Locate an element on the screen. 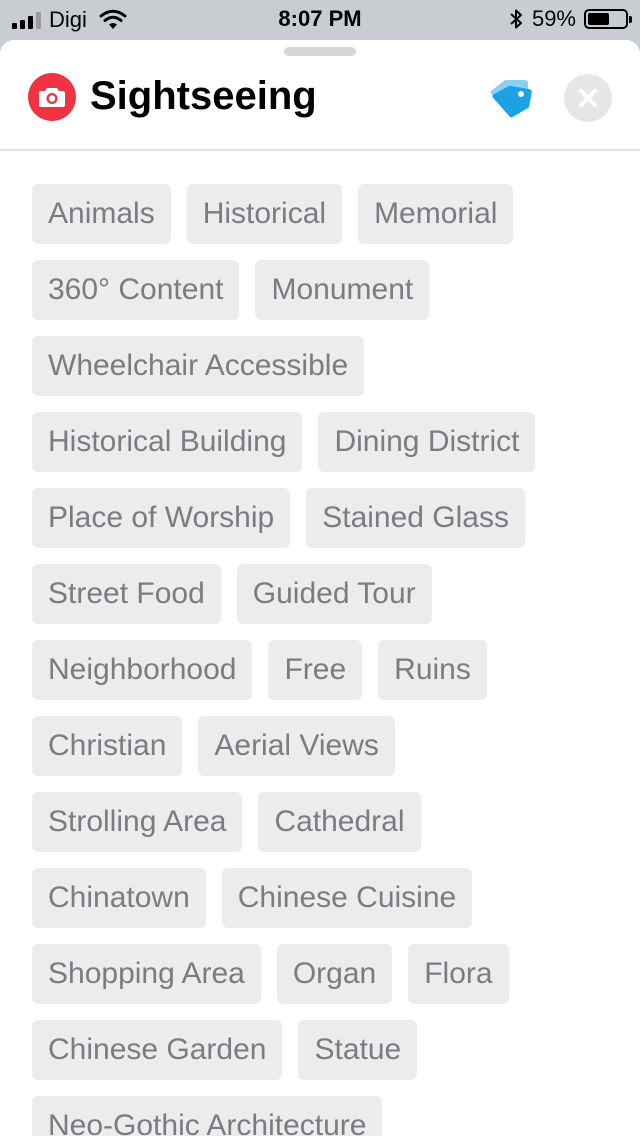 The width and height of the screenshot is (640, 1136). close-button is located at coordinates (588, 98).